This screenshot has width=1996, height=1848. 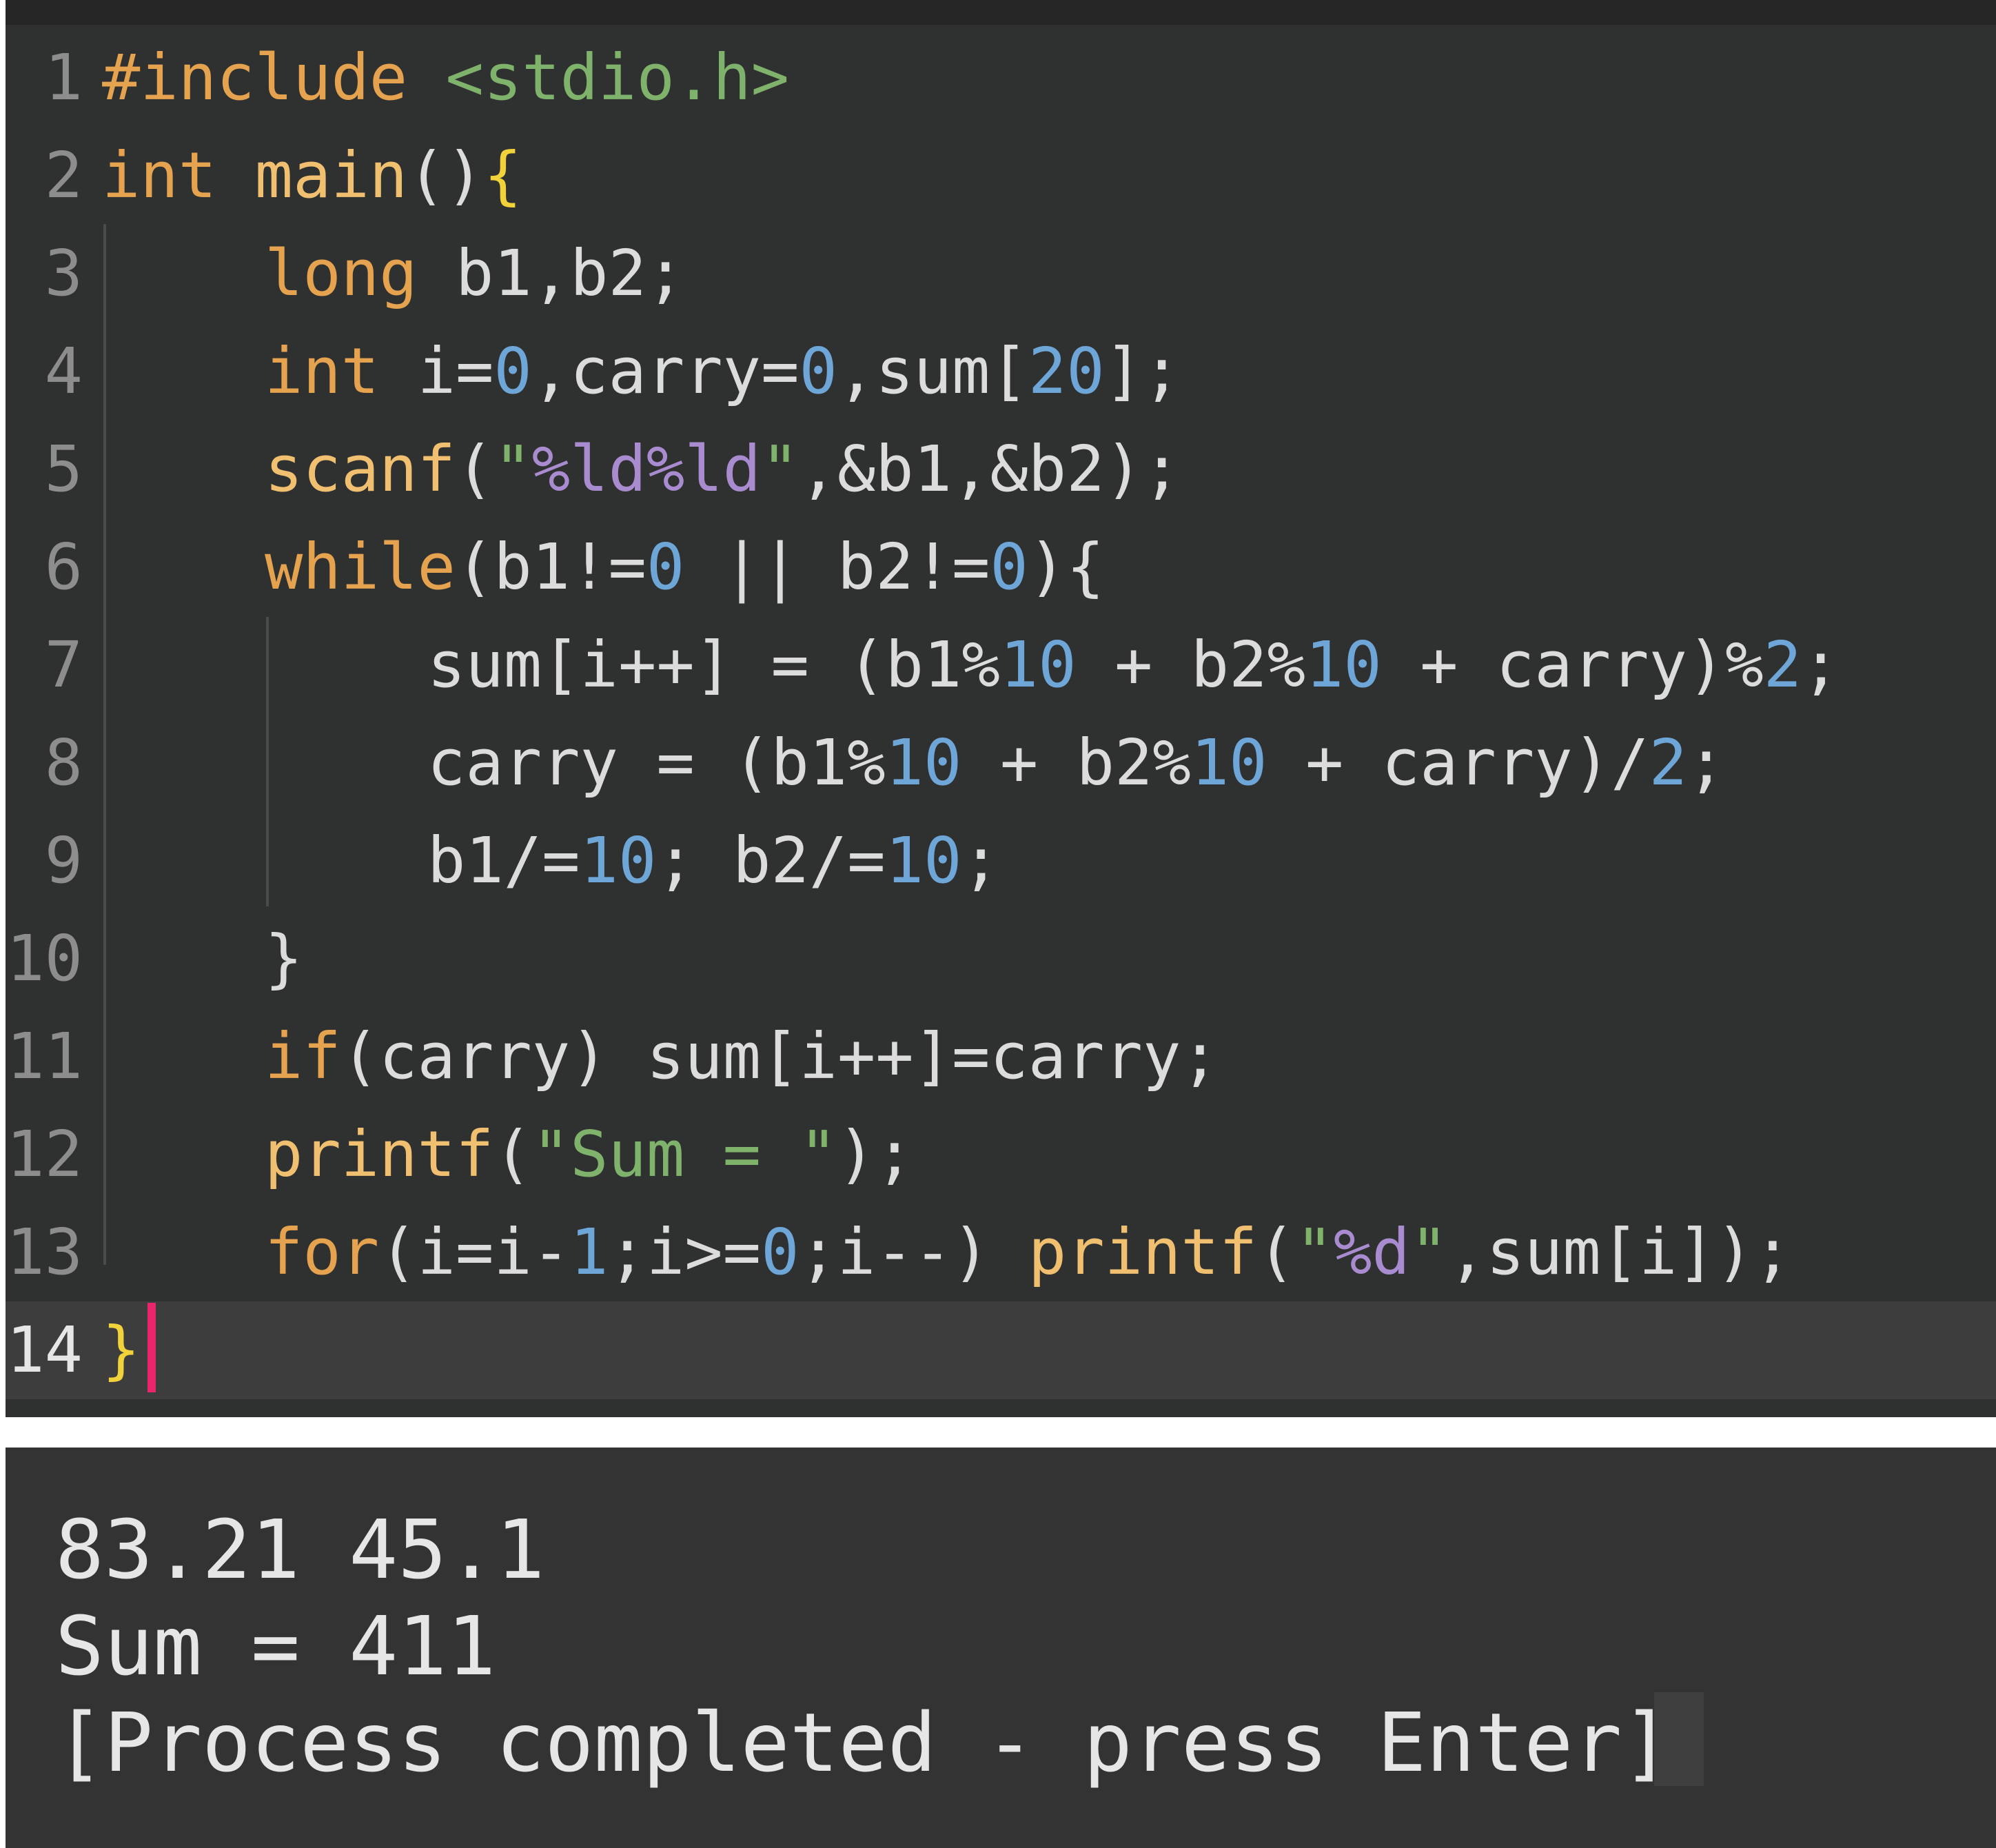 I want to click on code-line: 4 int i=0,carry=0,sum[20];, so click(x=1001, y=371).